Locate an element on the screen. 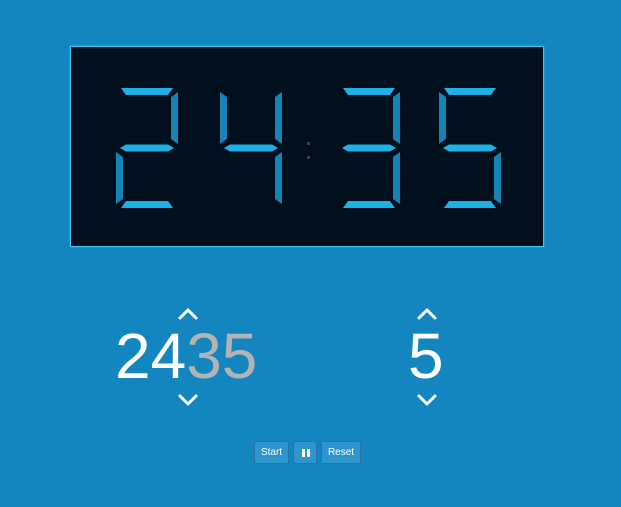  digit-1-segment-b is located at coordinates (174, 118).